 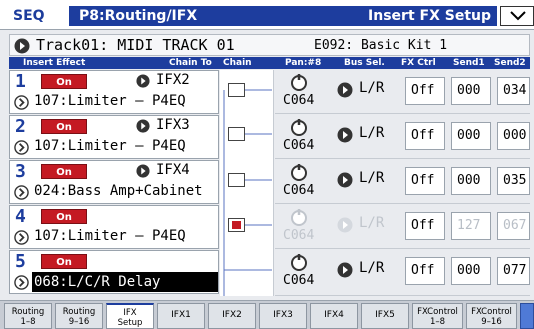 I want to click on effect-select: 024:Bass Amp+Cabinet, so click(x=118, y=191).